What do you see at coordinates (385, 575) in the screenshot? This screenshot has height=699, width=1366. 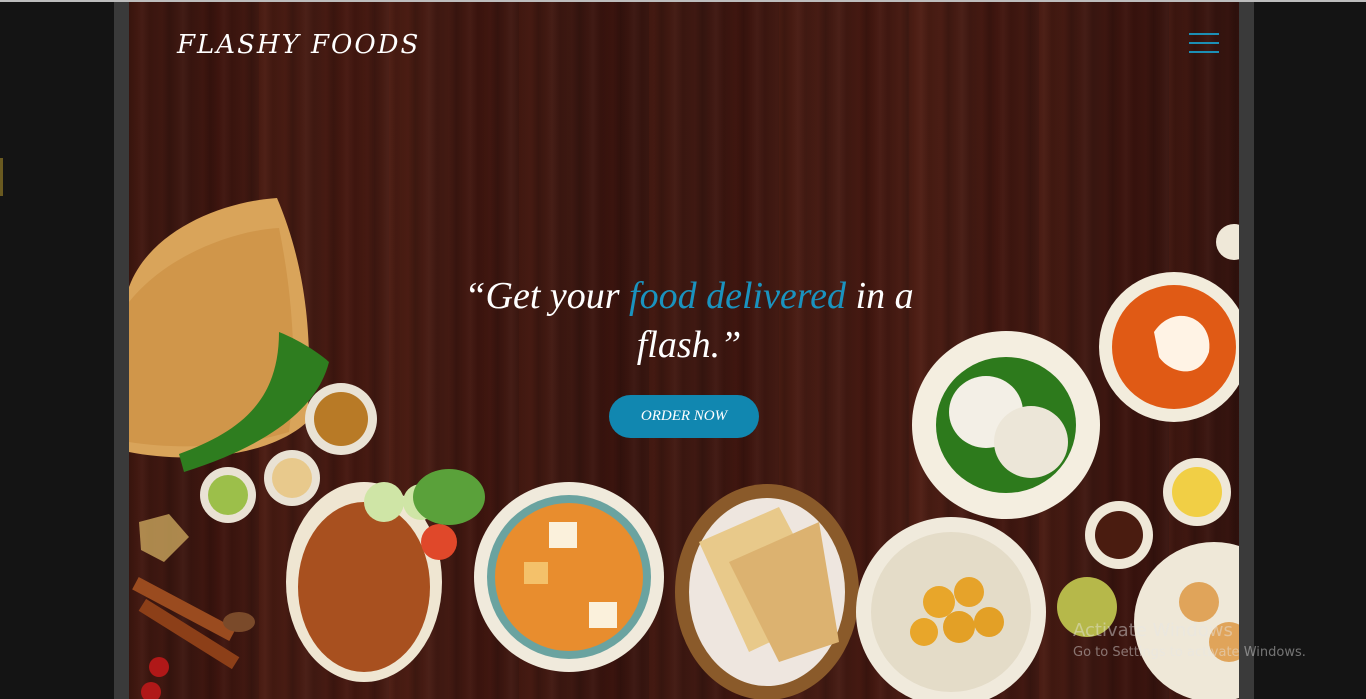 I see `biryani-plate-image` at bounding box center [385, 575].